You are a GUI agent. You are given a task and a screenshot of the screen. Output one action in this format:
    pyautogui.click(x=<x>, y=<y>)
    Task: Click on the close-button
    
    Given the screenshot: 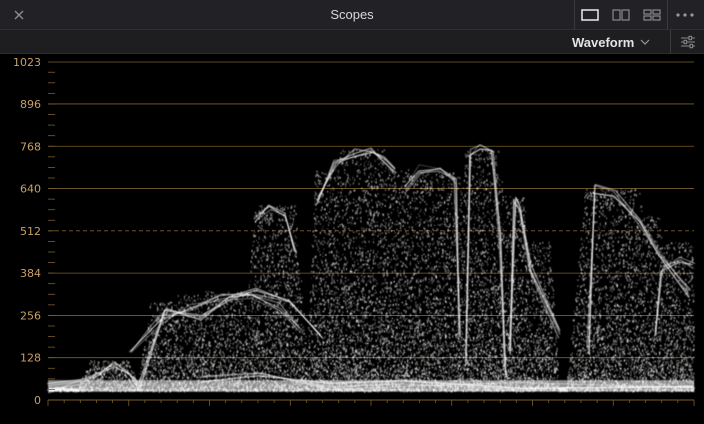 What is the action you would take?
    pyautogui.click(x=19, y=15)
    